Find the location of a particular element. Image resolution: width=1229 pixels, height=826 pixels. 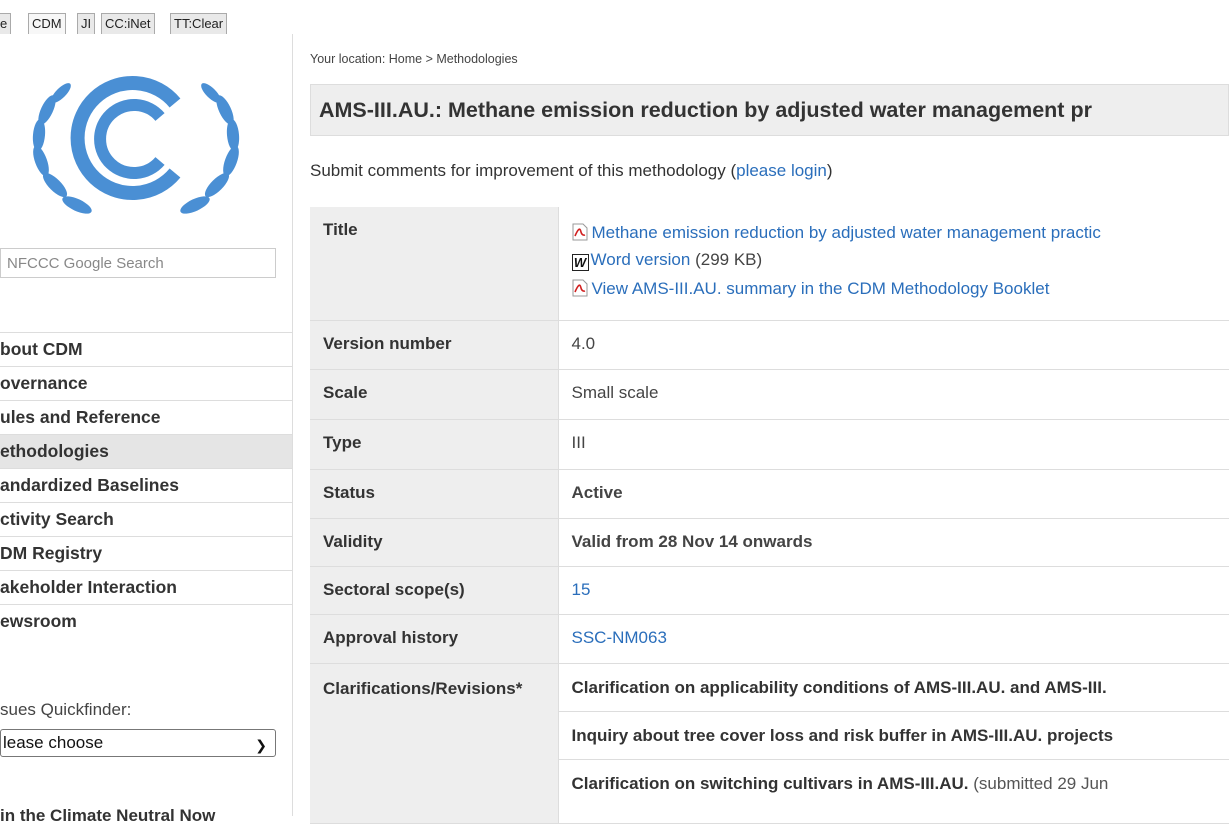

version-value: 4.0 is located at coordinates (893, 344).